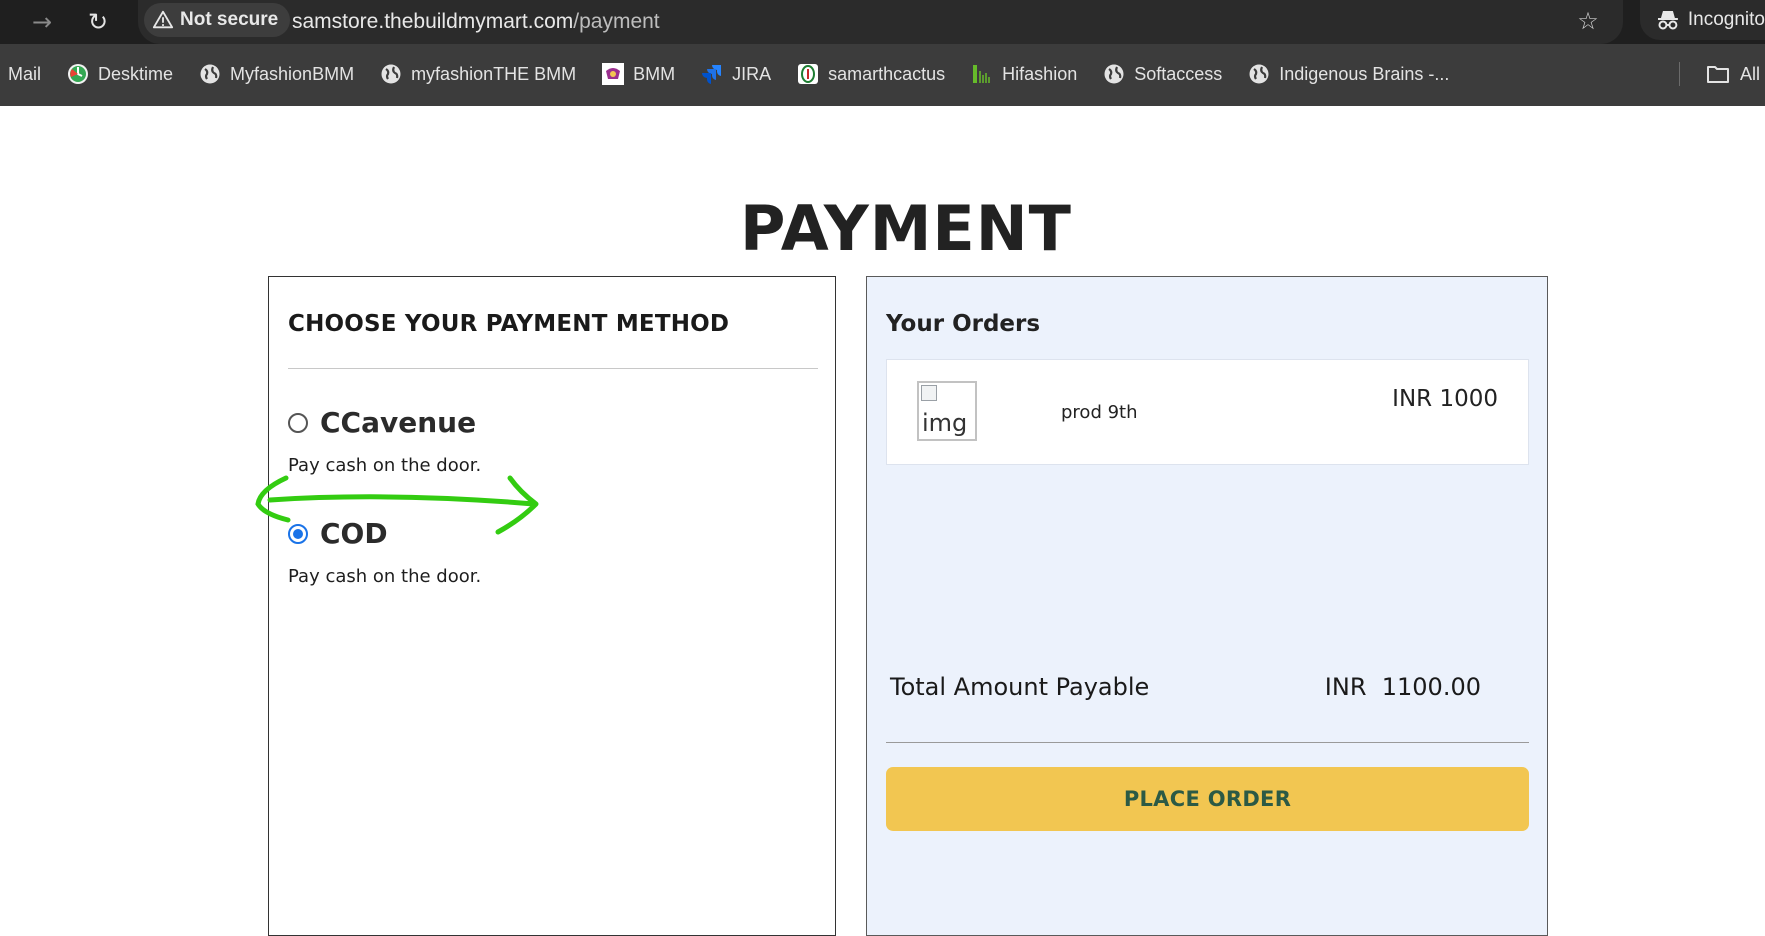  What do you see at coordinates (887, 73) in the screenshot?
I see `bookmark-label: samarthcactus` at bounding box center [887, 73].